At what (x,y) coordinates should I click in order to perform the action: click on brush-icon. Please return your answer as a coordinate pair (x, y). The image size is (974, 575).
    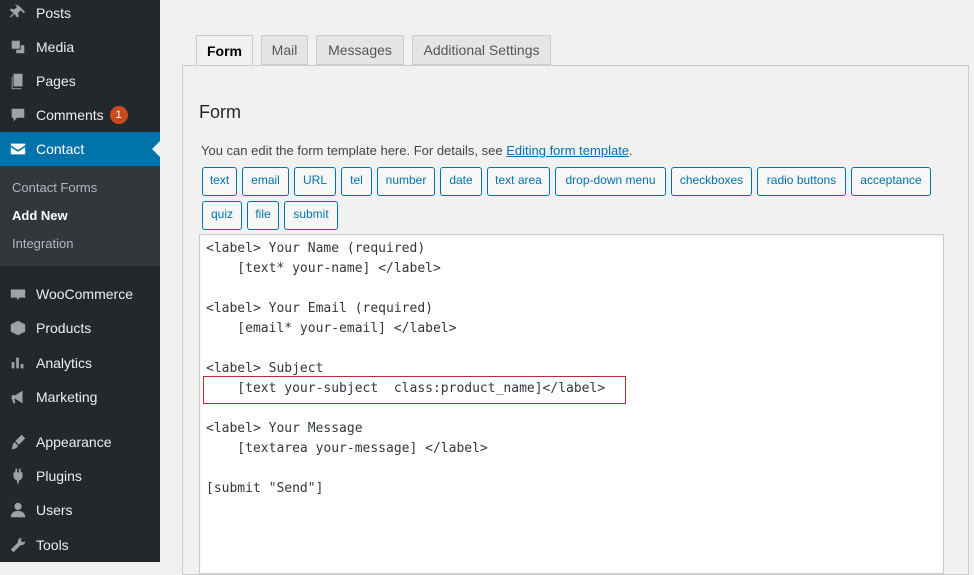
    Looking at the image, I should click on (18, 442).